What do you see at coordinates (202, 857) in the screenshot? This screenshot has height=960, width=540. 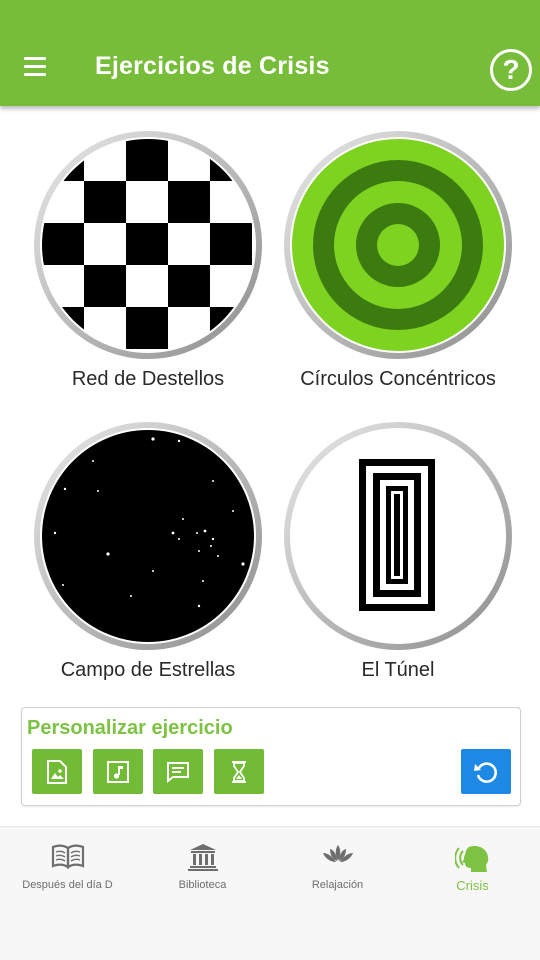 I see `library-icon` at bounding box center [202, 857].